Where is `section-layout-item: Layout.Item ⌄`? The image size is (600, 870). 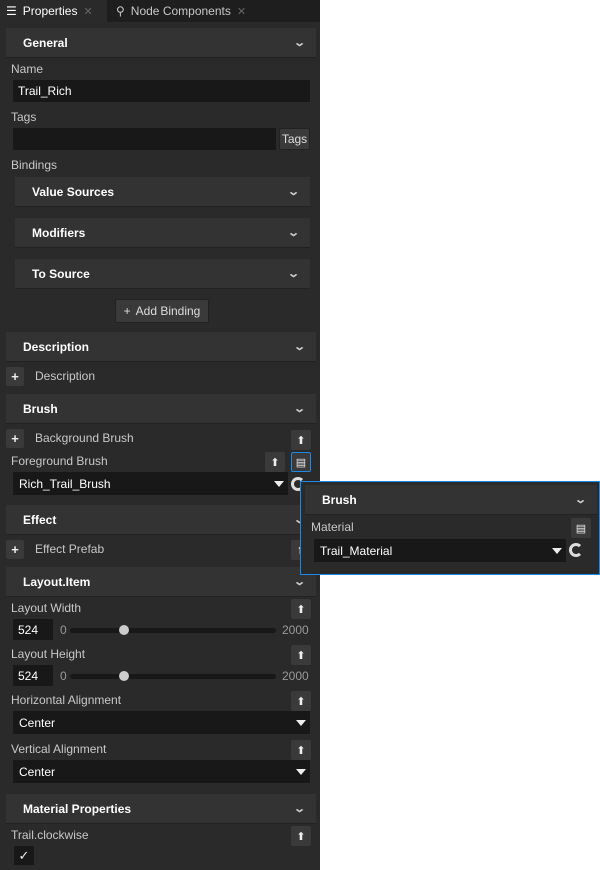 section-layout-item: Layout.Item ⌄ is located at coordinates (161, 582).